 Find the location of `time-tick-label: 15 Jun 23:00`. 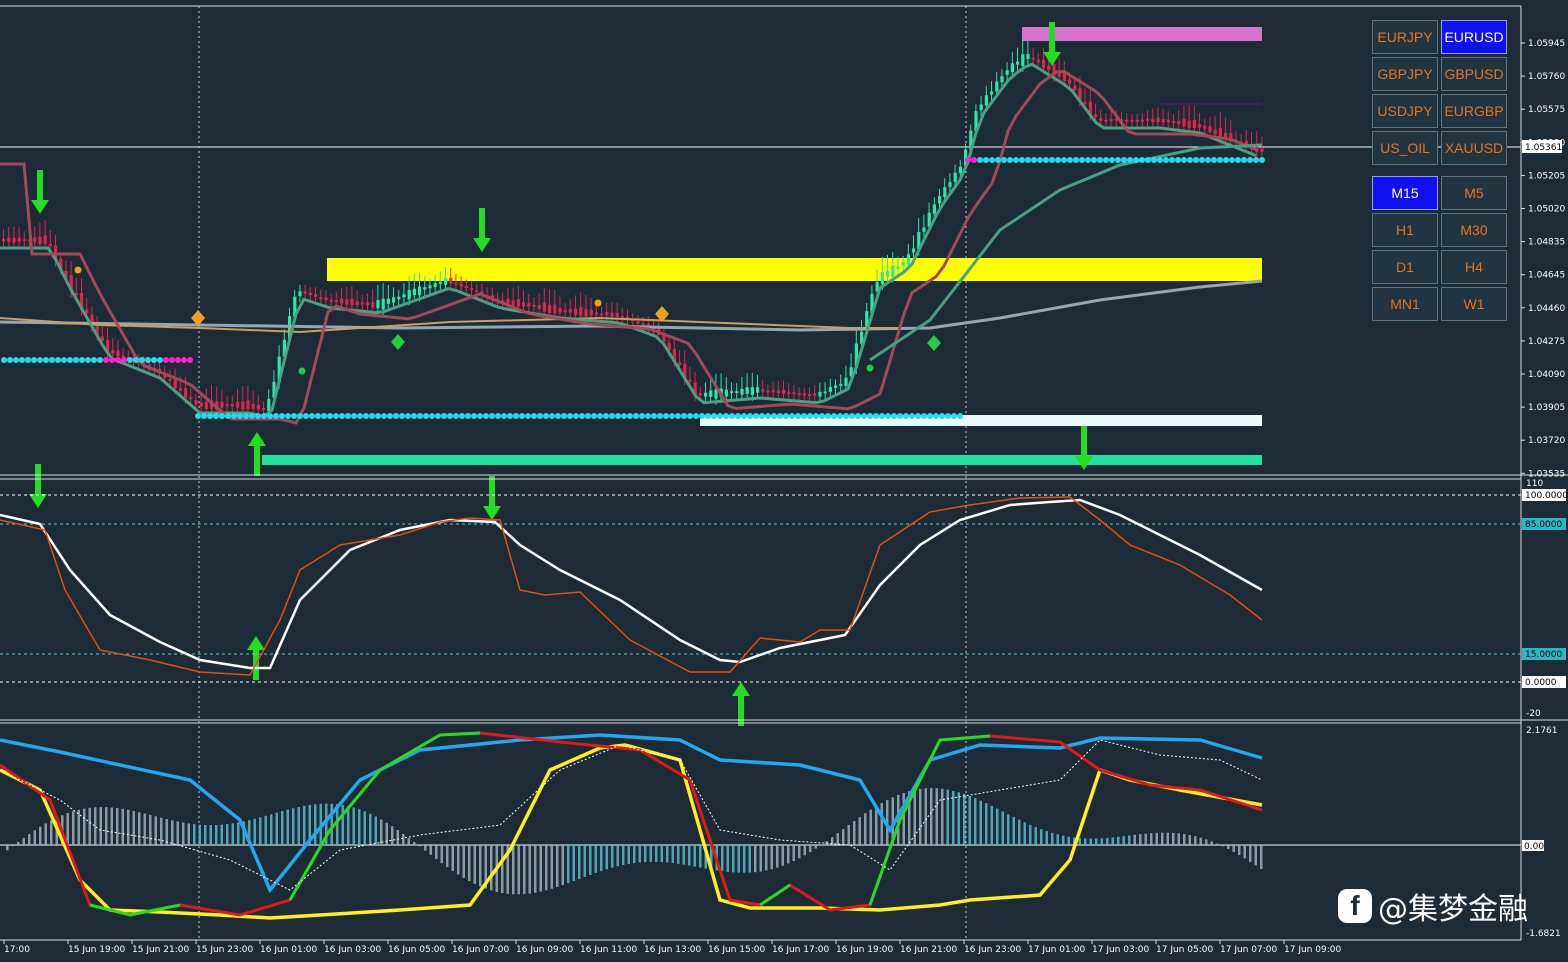

time-tick-label: 15 Jun 23:00 is located at coordinates (224, 950).